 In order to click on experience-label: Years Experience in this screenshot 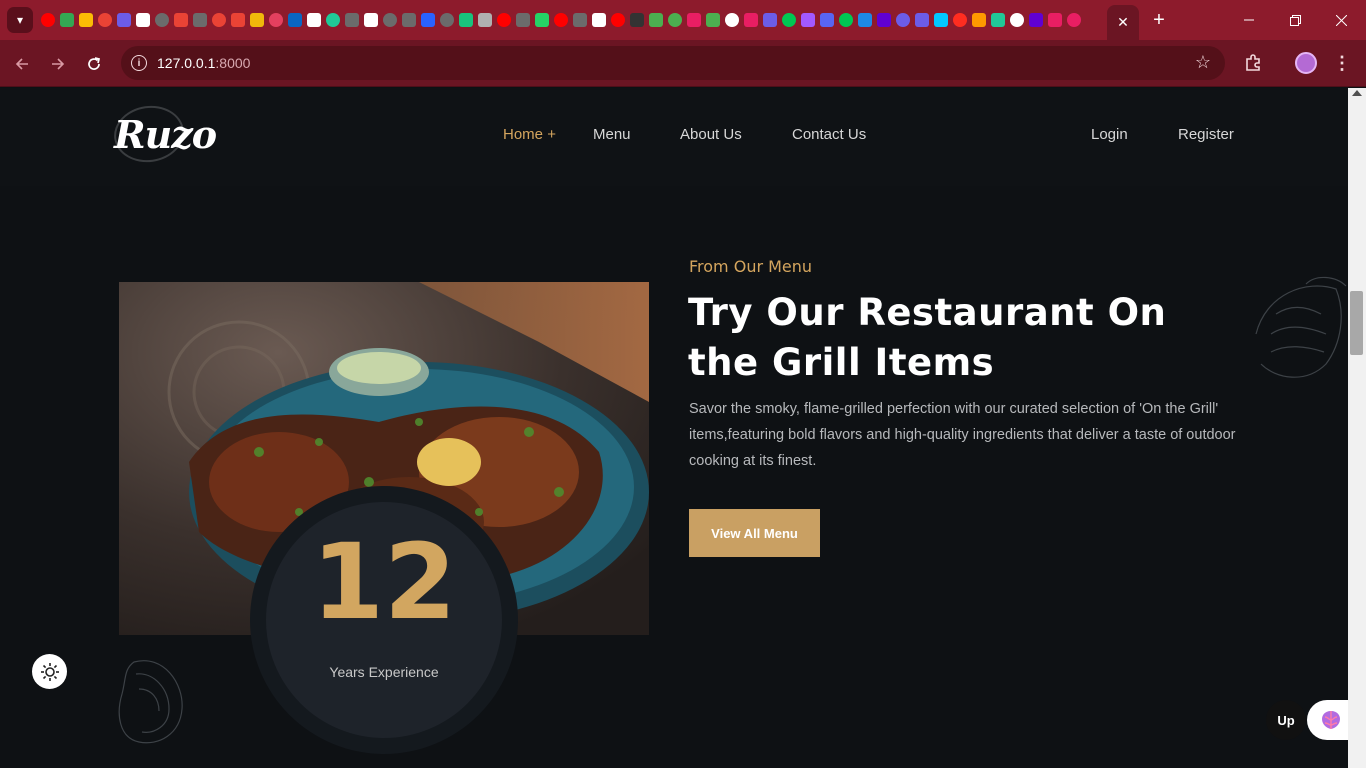, I will do `click(384, 672)`.